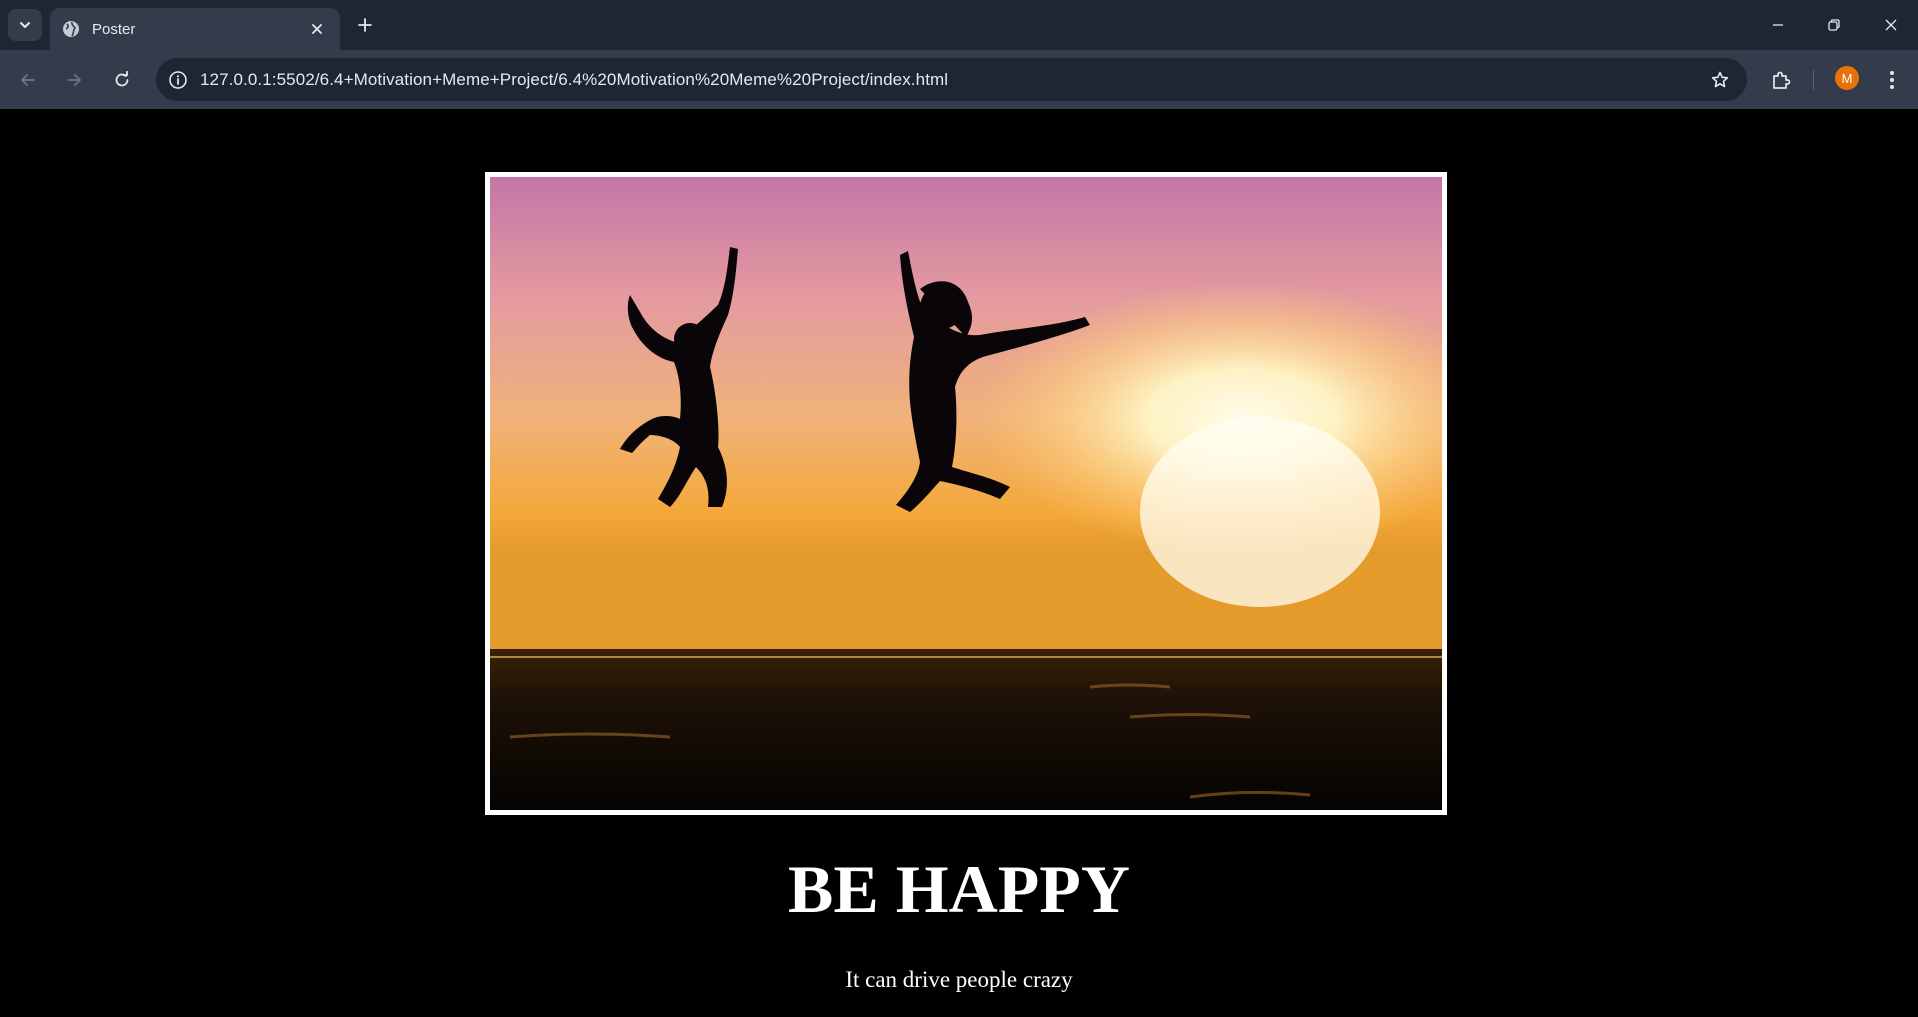  I want to click on minimize-icon, so click(1778, 25).